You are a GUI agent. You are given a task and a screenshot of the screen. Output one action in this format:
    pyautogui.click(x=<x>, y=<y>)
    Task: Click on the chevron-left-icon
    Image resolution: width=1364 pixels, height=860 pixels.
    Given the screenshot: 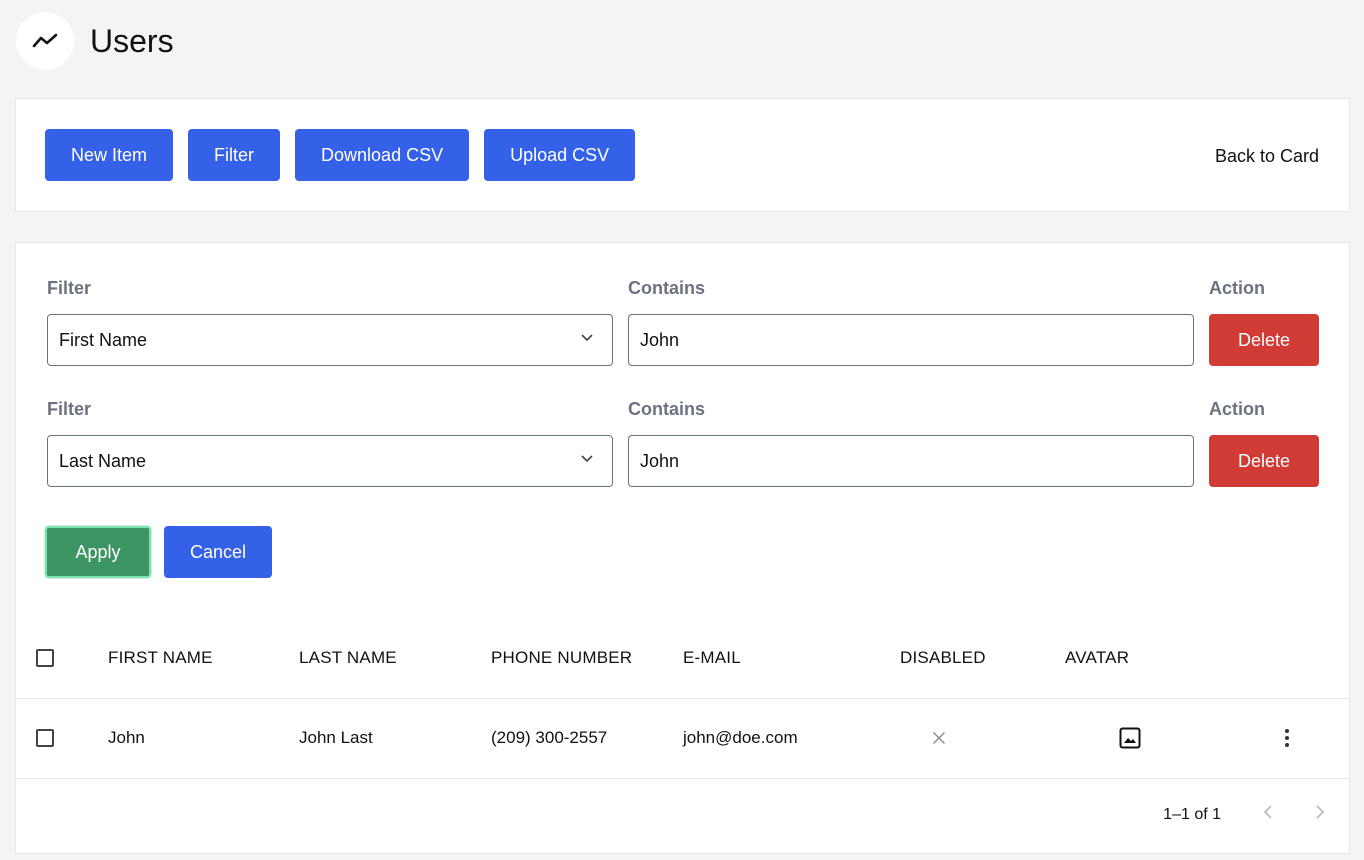 What is the action you would take?
    pyautogui.click(x=1268, y=812)
    